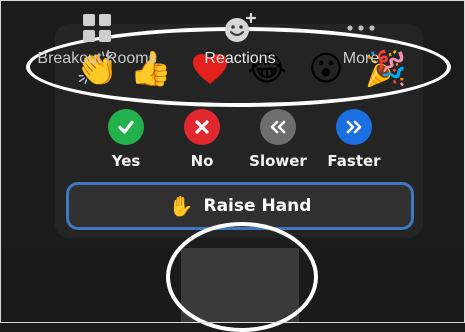 The width and height of the screenshot is (465, 332). I want to click on no-button: No, so click(202, 139).